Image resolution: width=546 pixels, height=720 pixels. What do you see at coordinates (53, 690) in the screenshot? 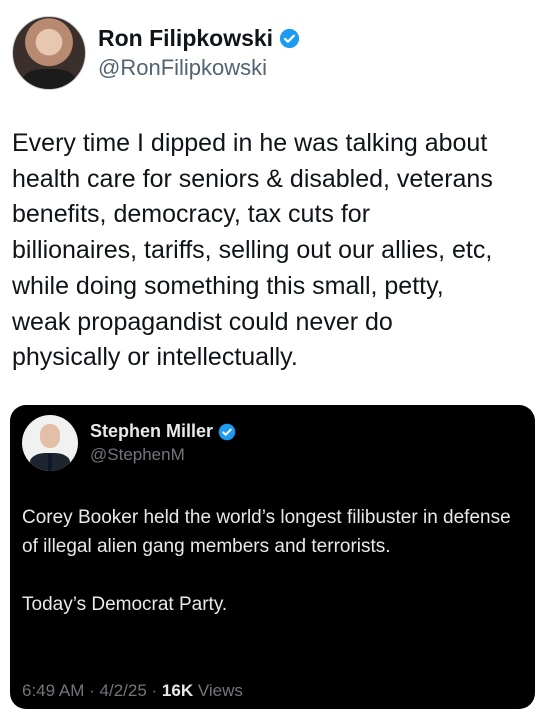
I see `tweet-time: 6:49 AM` at bounding box center [53, 690].